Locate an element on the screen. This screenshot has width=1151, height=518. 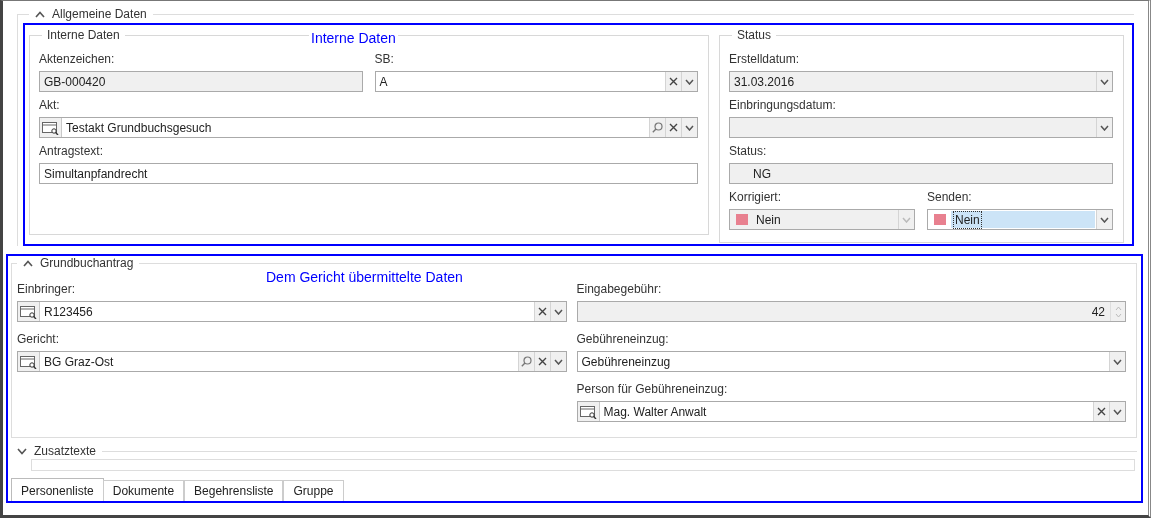
field-value: A is located at coordinates (383, 81).